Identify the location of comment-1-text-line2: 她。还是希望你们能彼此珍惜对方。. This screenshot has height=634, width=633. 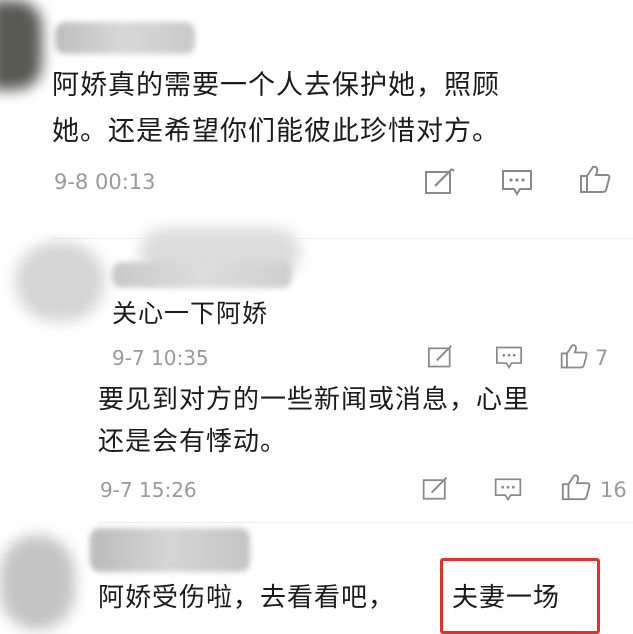
(276, 131).